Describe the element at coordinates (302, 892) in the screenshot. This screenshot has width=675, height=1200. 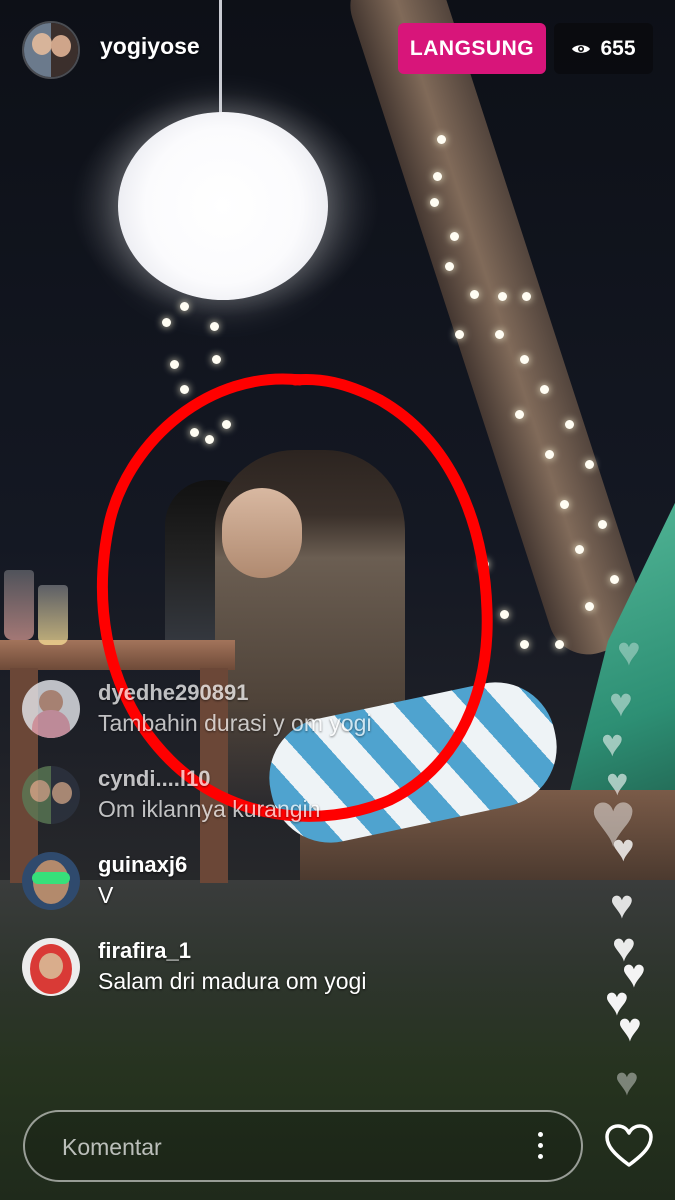
I see `comment-item: guinaxj6 V` at that location.